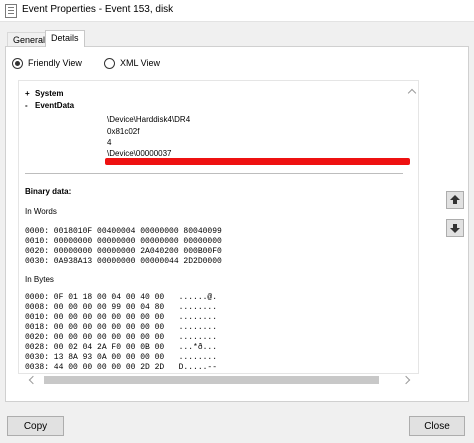  Describe the element at coordinates (237, 11) in the screenshot. I see `title-bar: Event Properties - Event 153, disk` at that location.